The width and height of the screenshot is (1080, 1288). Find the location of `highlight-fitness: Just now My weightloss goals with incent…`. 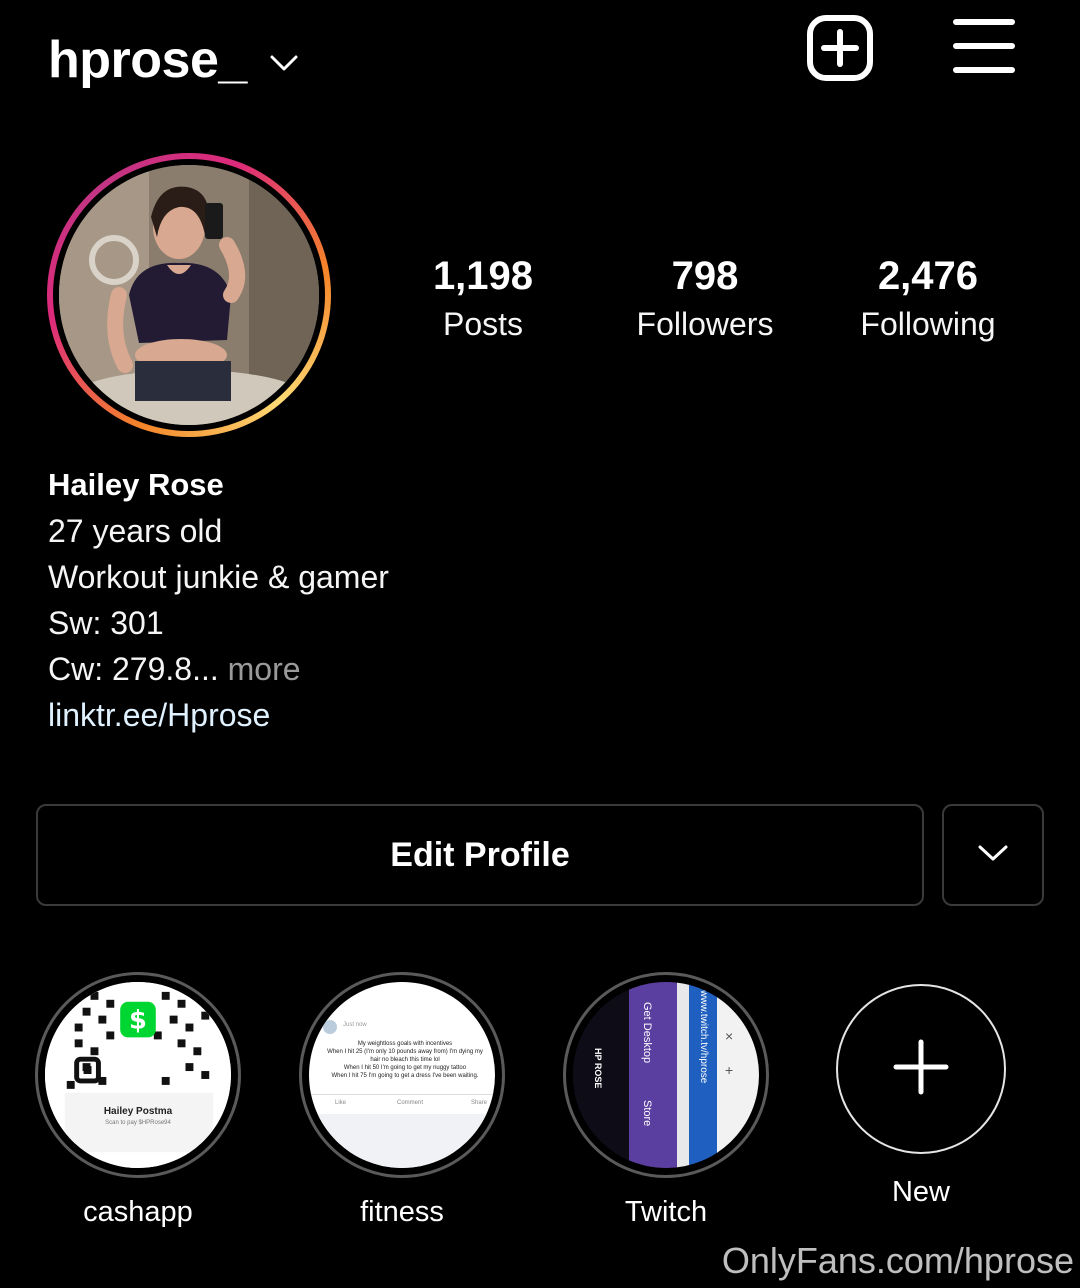

highlight-fitness: Just now My weightloss goals with incent… is located at coordinates (402, 1100).